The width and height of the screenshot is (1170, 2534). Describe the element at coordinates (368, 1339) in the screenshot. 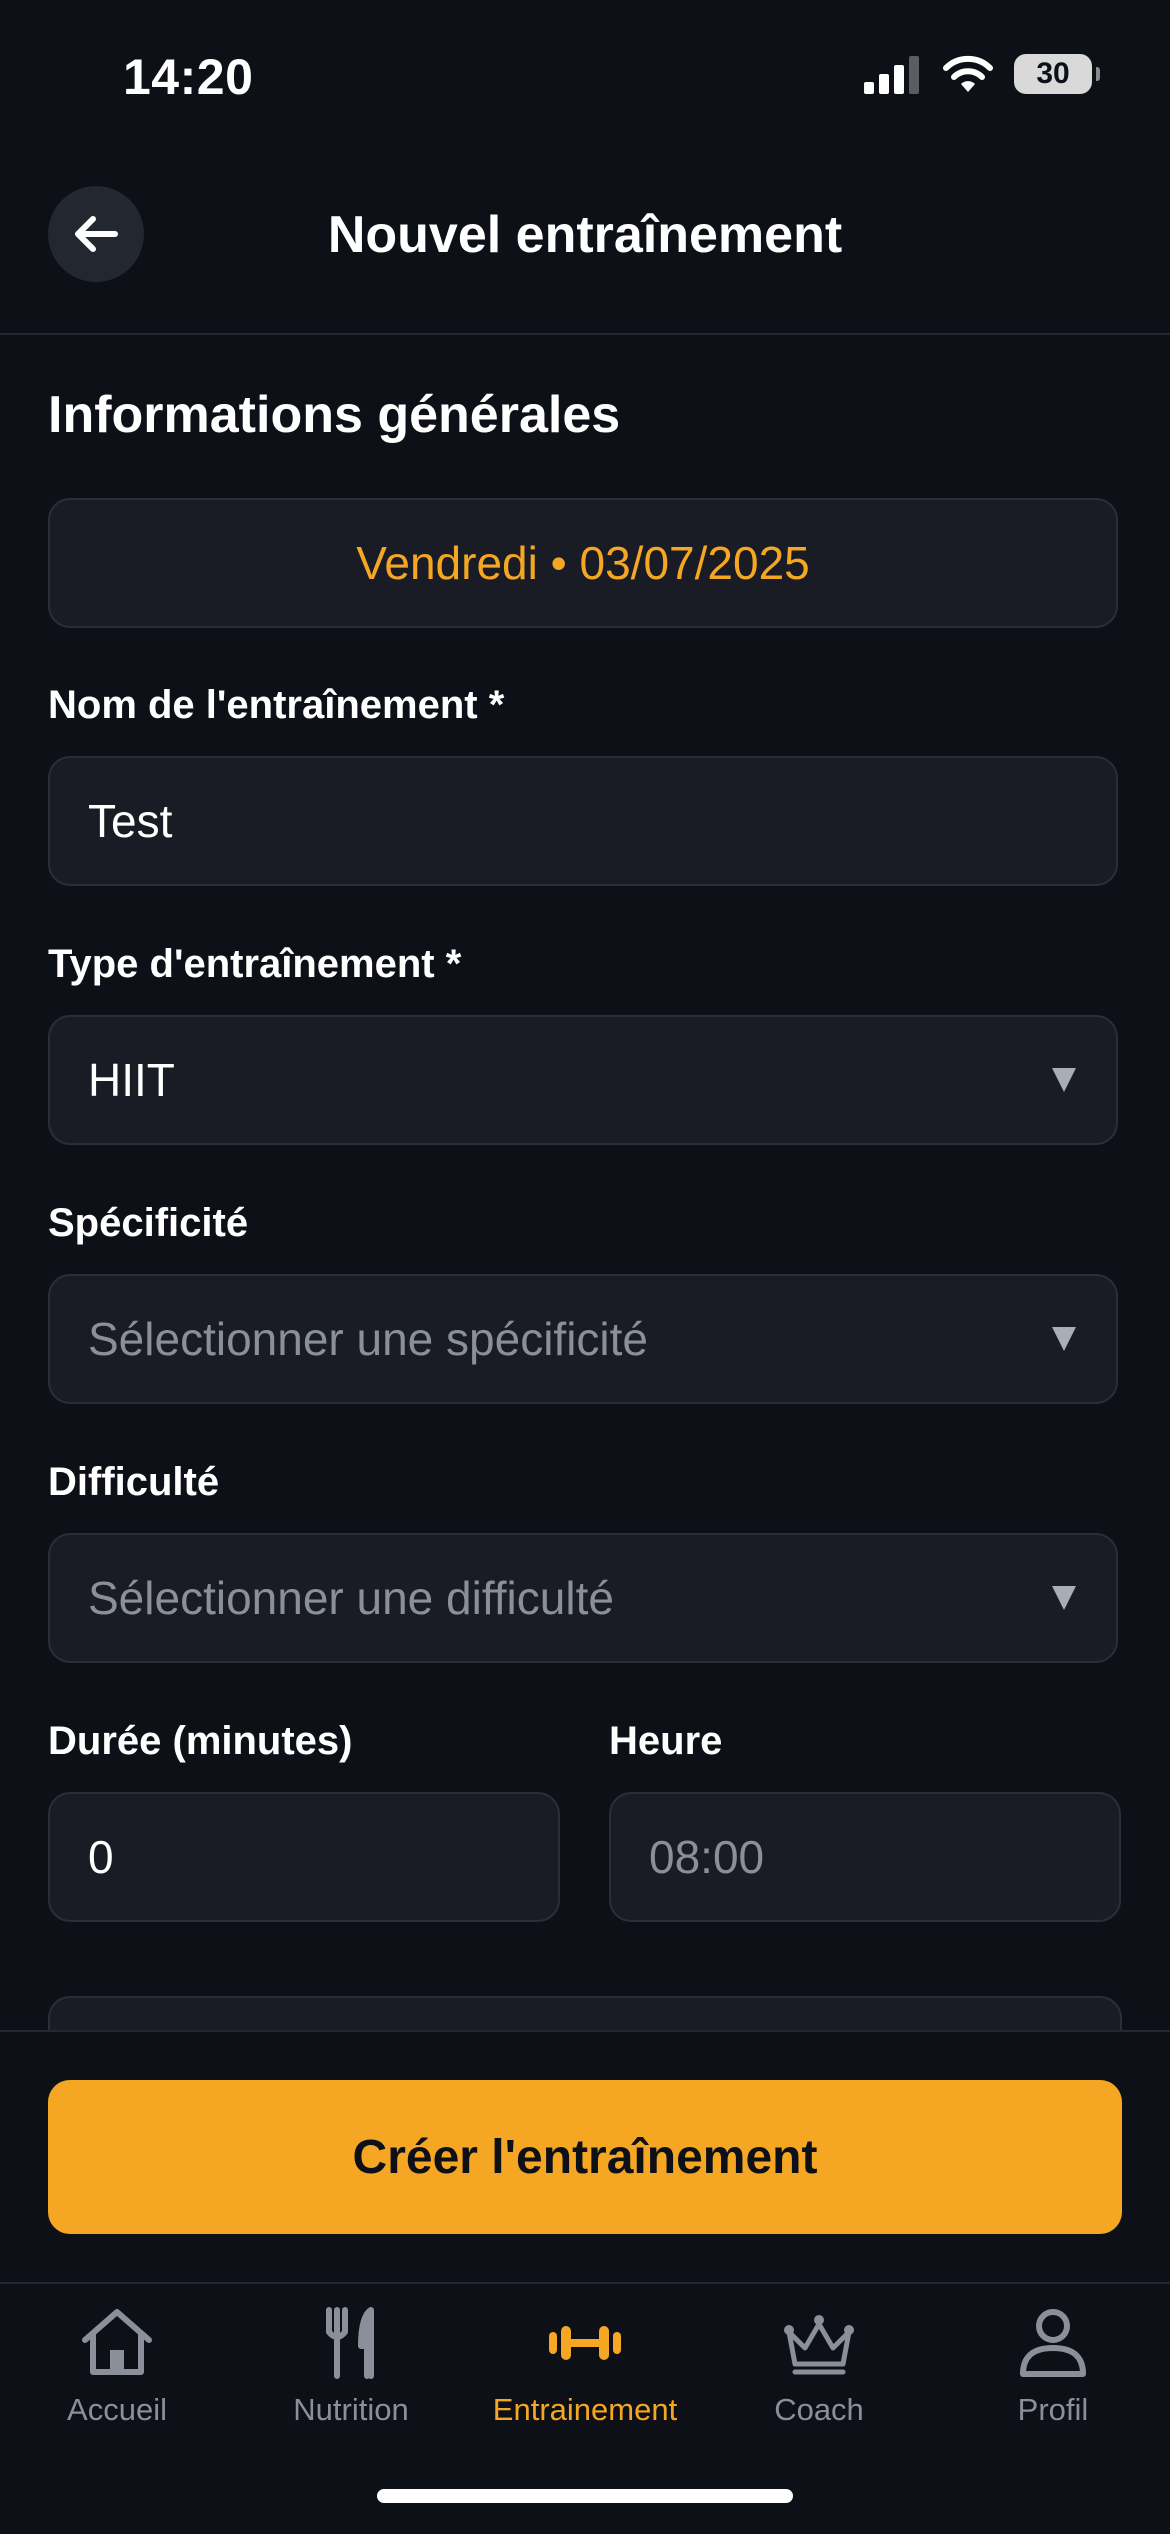

I see `specificity-placeholder: Sélectionner une spécificité` at that location.